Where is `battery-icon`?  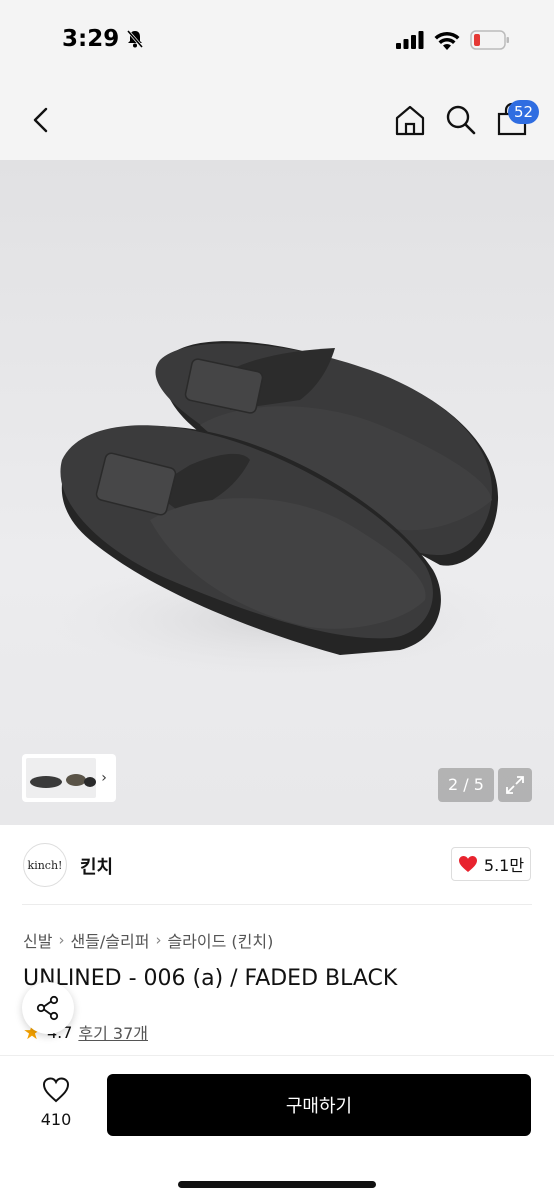
battery-icon is located at coordinates (489, 40).